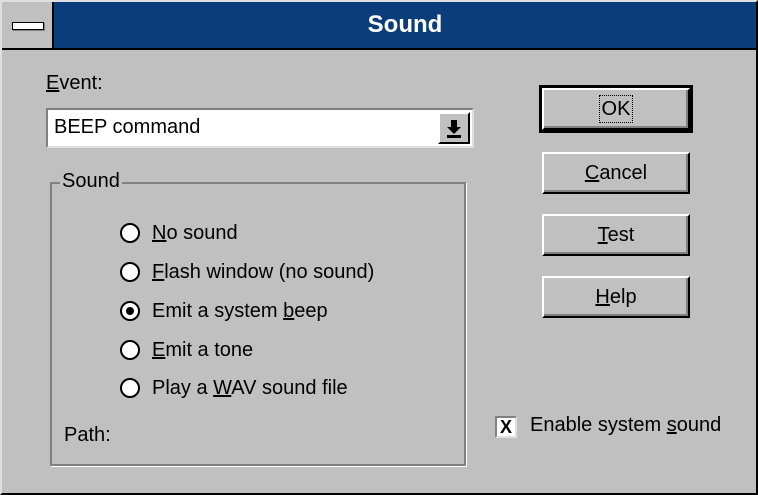 The width and height of the screenshot is (758, 495). I want to click on sound-group-legend: Sound, so click(91, 181).